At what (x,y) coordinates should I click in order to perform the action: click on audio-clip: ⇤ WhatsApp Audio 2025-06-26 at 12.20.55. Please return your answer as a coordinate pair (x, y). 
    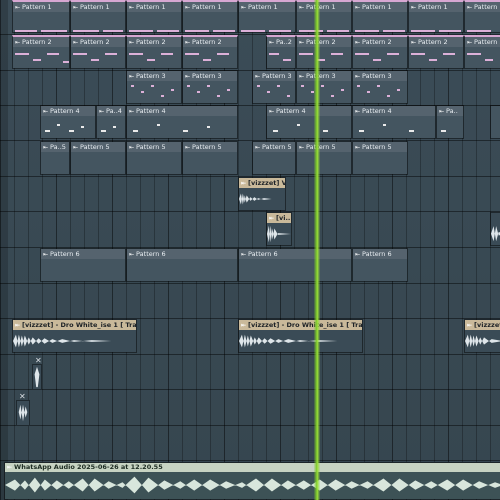
    Looking at the image, I should click on (252, 481).